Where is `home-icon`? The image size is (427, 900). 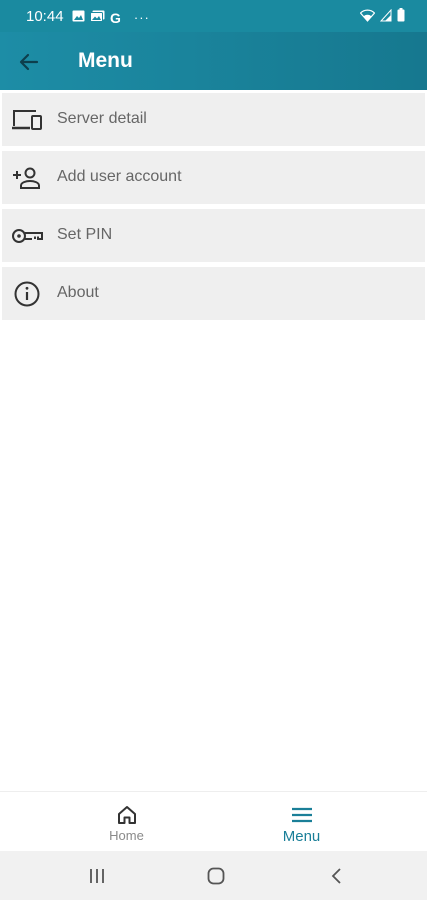
home-icon is located at coordinates (127, 815).